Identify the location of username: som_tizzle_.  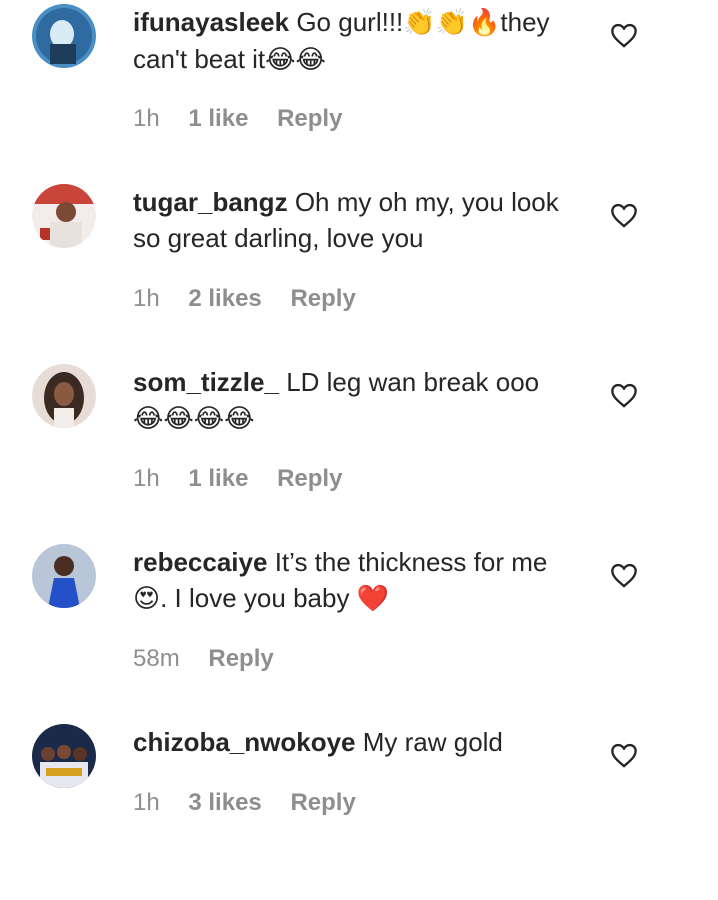
(206, 382).